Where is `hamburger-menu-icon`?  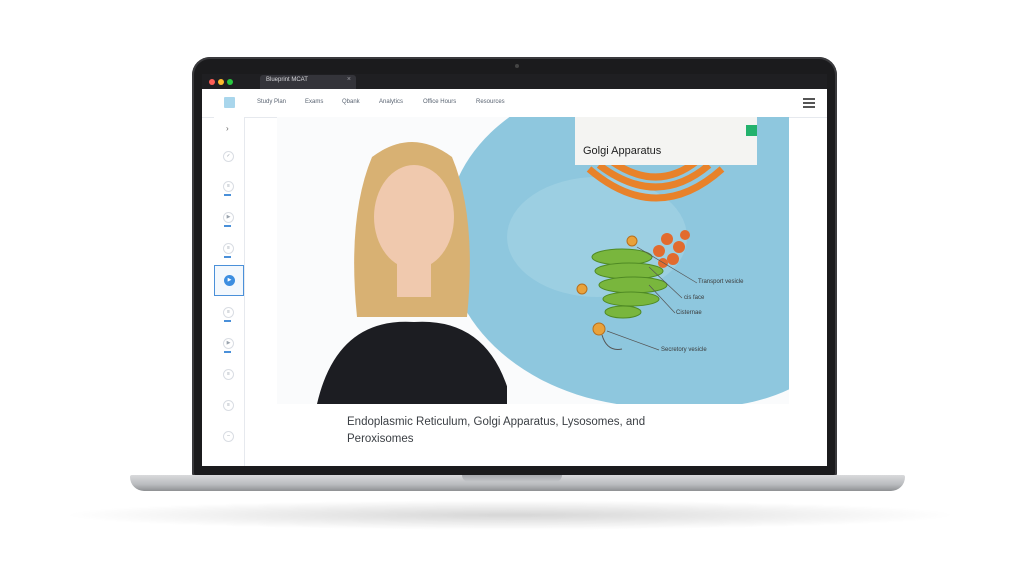 hamburger-menu-icon is located at coordinates (809, 103).